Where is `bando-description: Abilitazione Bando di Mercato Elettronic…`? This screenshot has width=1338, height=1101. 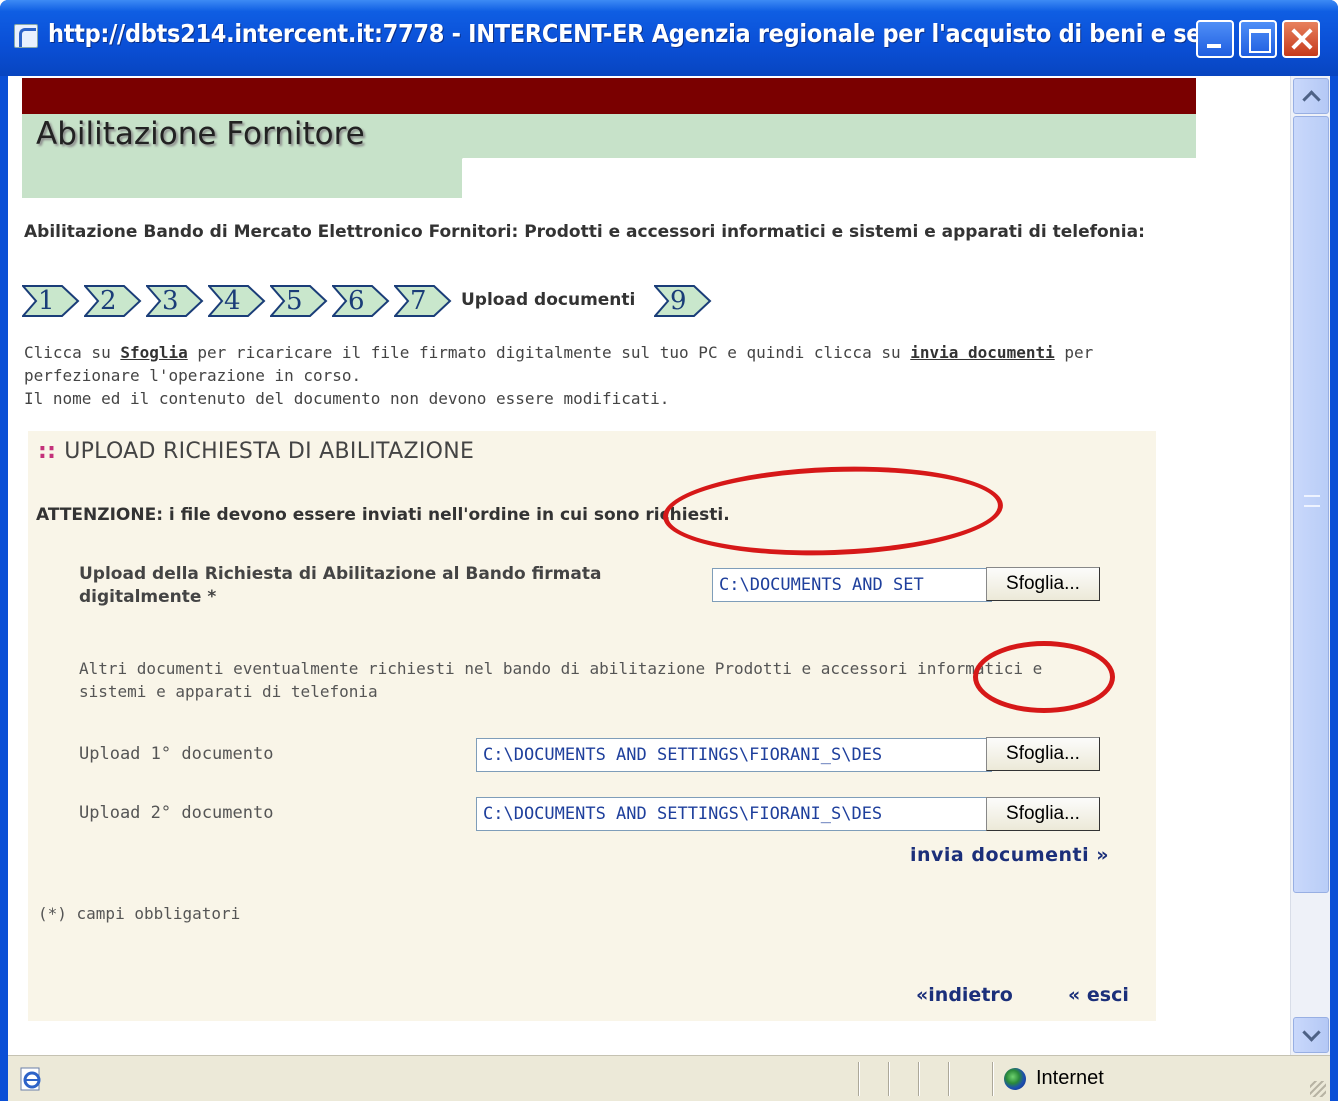
bando-description: Abilitazione Bando di Mercato Elettronic… is located at coordinates (584, 232).